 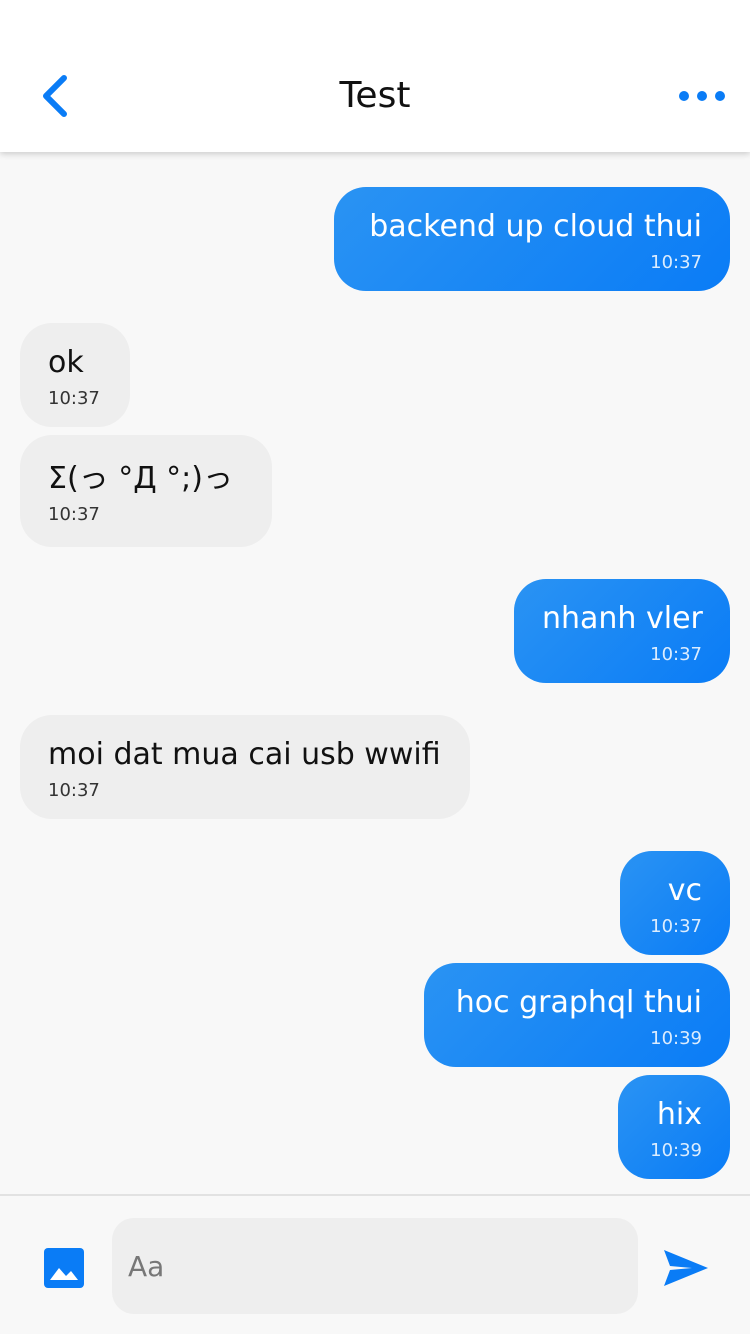 I want to click on more-options-button, so click(x=702, y=96).